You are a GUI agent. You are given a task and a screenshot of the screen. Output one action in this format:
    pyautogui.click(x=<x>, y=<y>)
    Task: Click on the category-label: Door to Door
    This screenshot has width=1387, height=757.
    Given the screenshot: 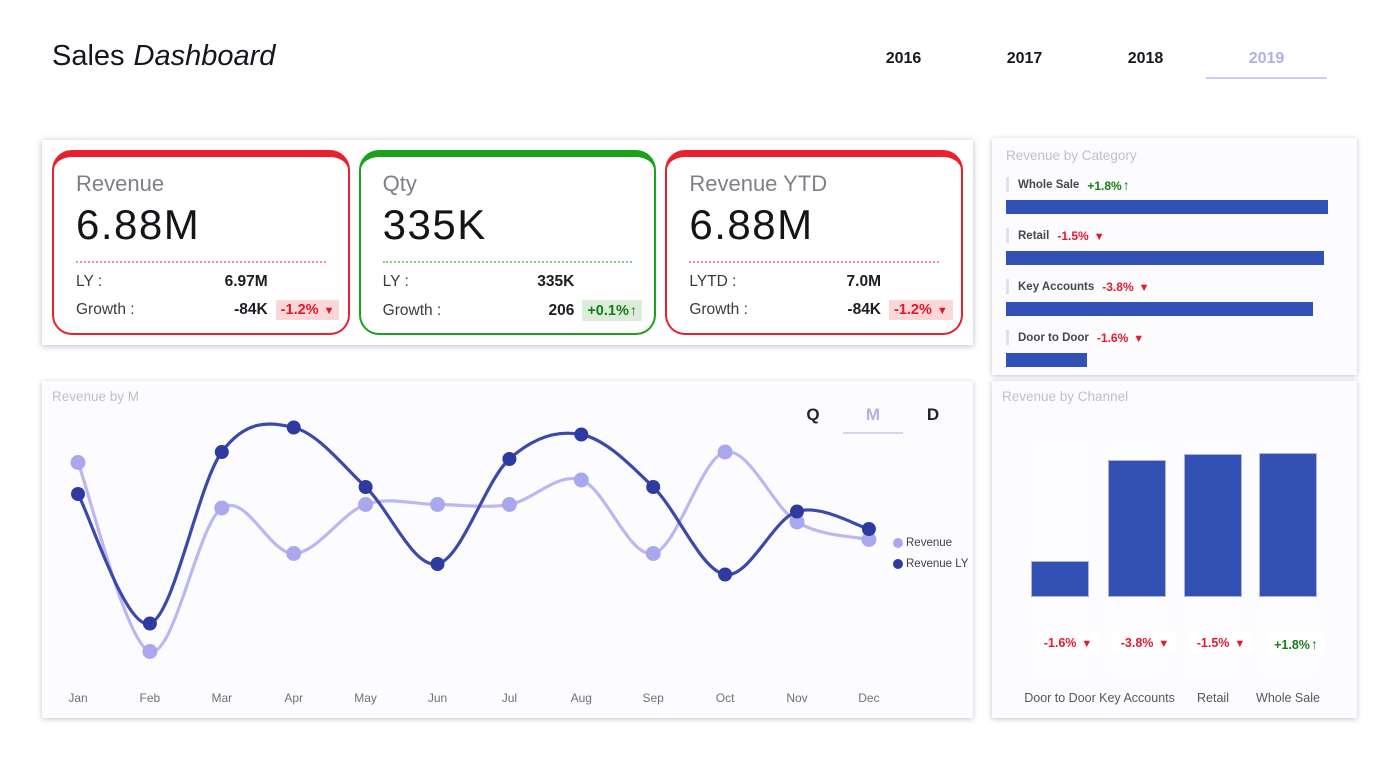 What is the action you would take?
    pyautogui.click(x=1053, y=337)
    